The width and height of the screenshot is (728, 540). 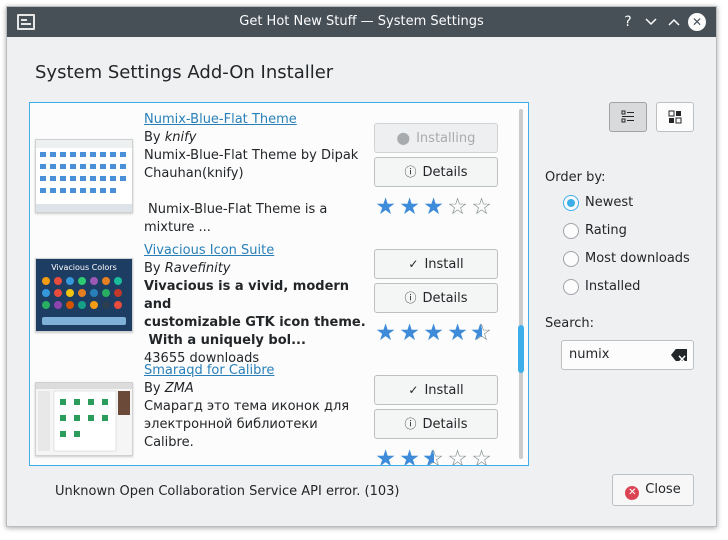 What do you see at coordinates (194, 173) in the screenshot?
I see `item-description: Chauhan(knify)` at bounding box center [194, 173].